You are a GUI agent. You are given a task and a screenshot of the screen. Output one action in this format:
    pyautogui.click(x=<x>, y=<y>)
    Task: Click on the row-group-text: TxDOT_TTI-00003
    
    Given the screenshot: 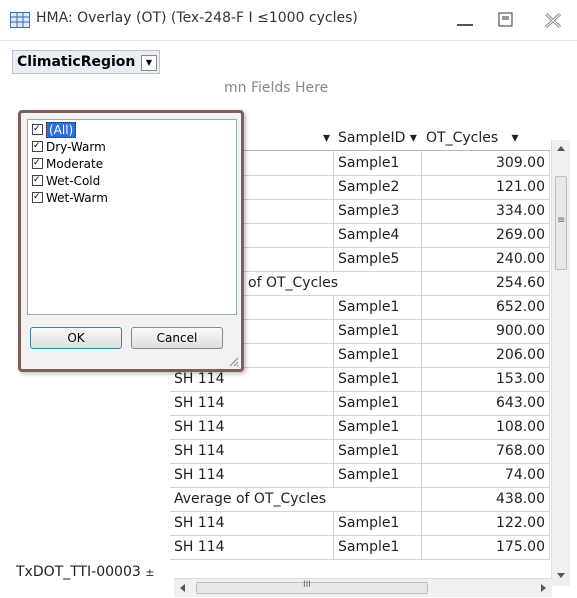 What is the action you would take?
    pyautogui.click(x=78, y=572)
    